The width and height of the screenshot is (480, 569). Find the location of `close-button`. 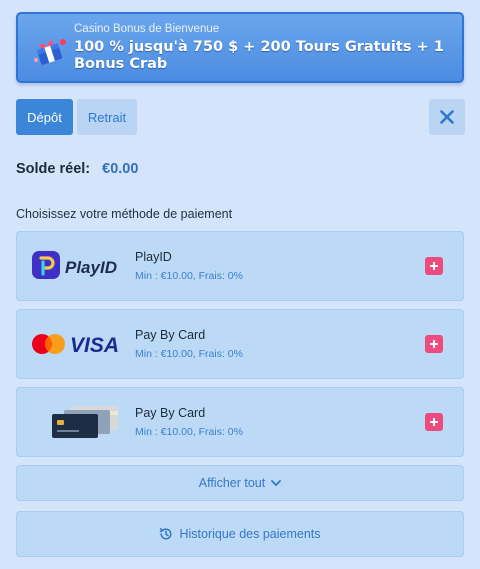

close-button is located at coordinates (447, 117).